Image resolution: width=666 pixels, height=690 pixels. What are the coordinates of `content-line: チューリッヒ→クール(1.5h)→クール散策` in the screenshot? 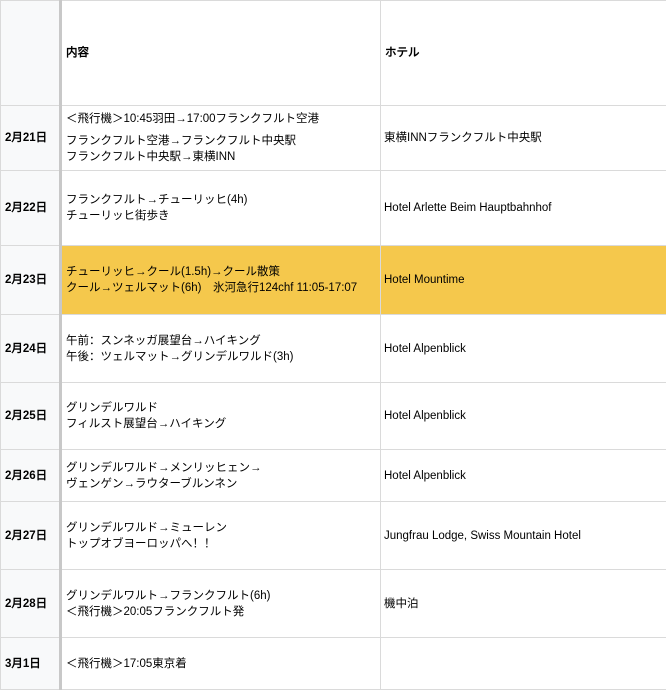 It's located at (223, 272).